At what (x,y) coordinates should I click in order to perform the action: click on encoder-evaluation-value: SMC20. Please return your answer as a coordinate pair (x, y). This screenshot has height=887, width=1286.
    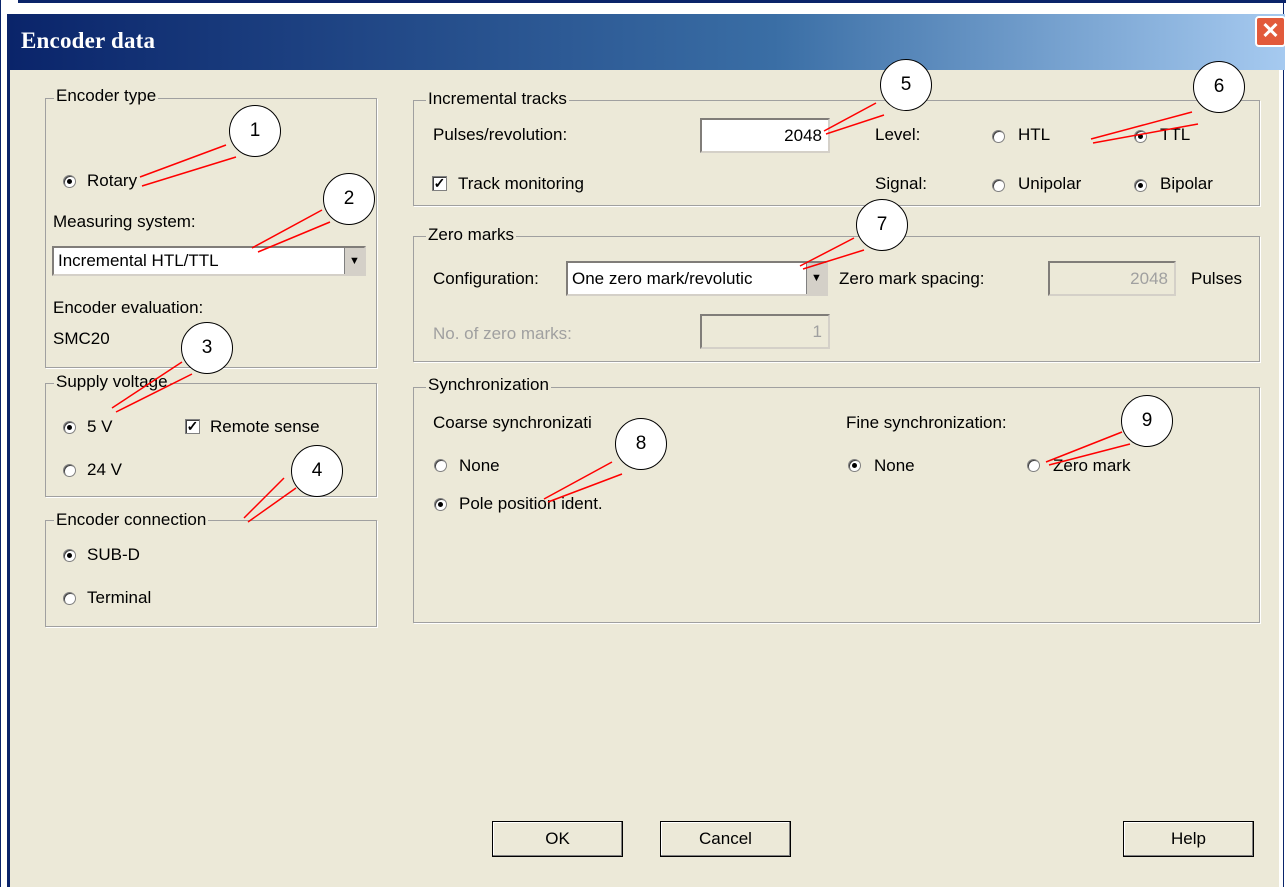
    Looking at the image, I should click on (81, 338).